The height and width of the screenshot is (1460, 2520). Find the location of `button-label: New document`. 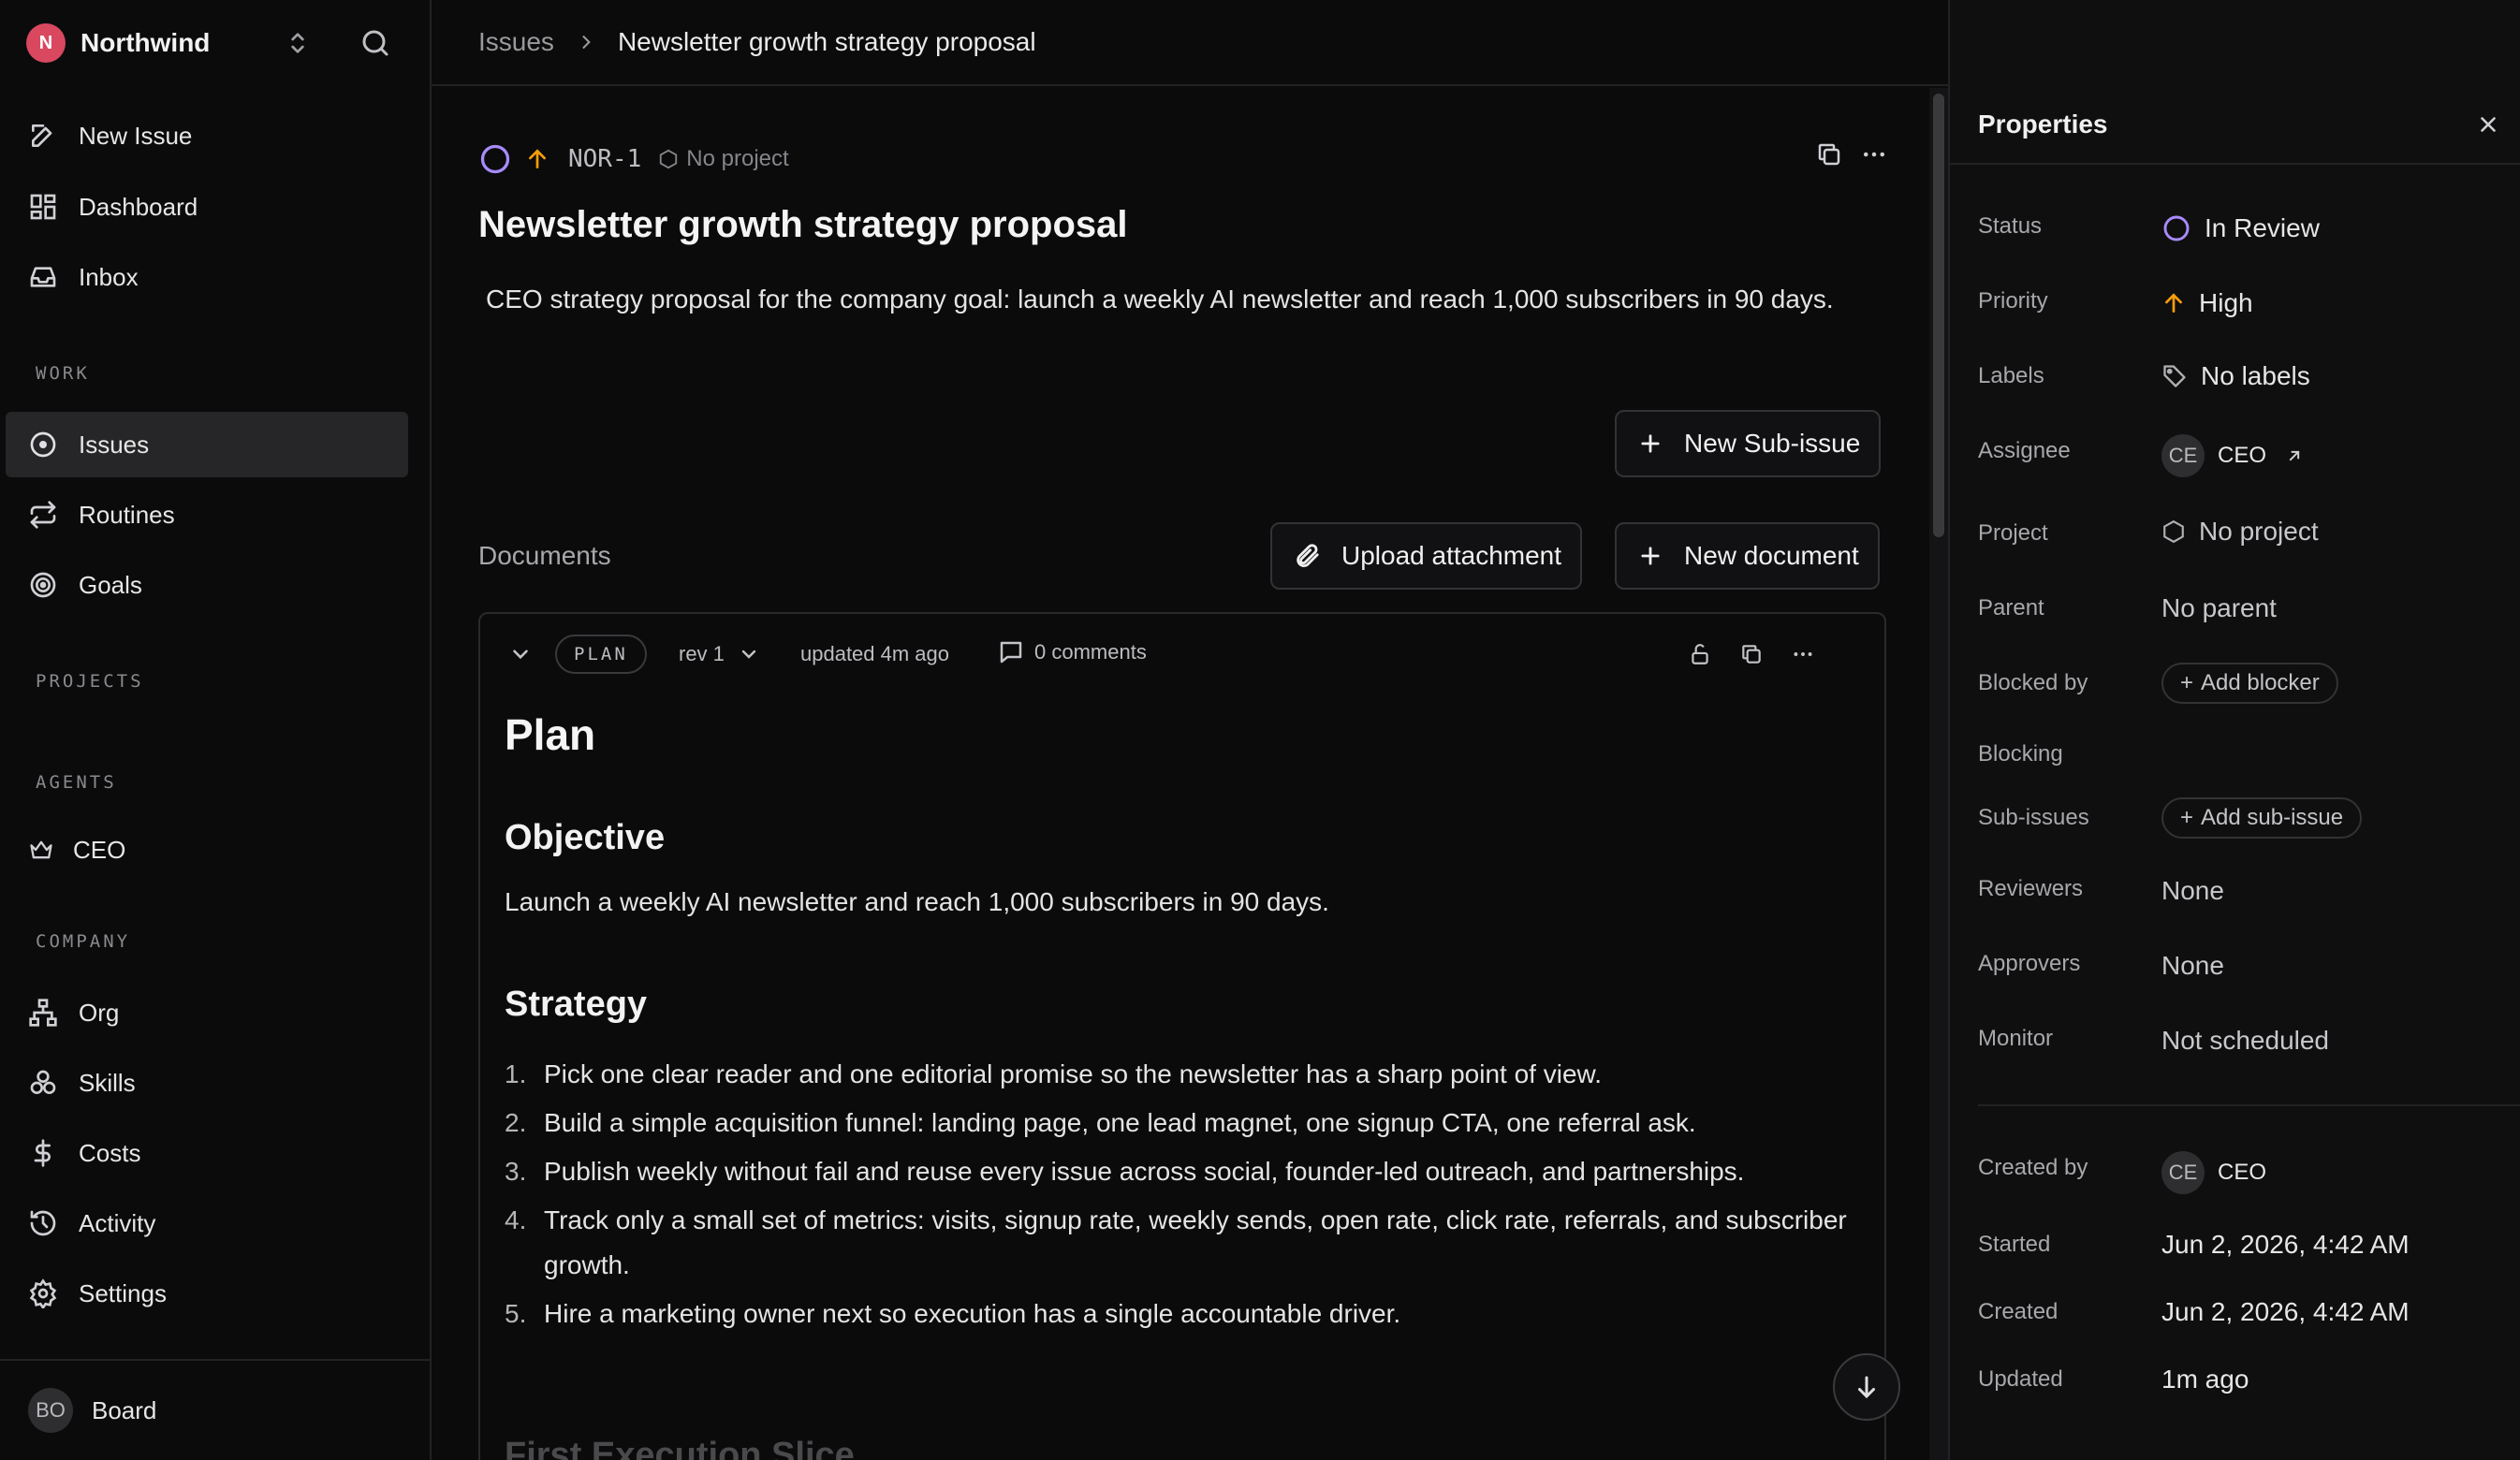

button-label: New document is located at coordinates (1771, 555).